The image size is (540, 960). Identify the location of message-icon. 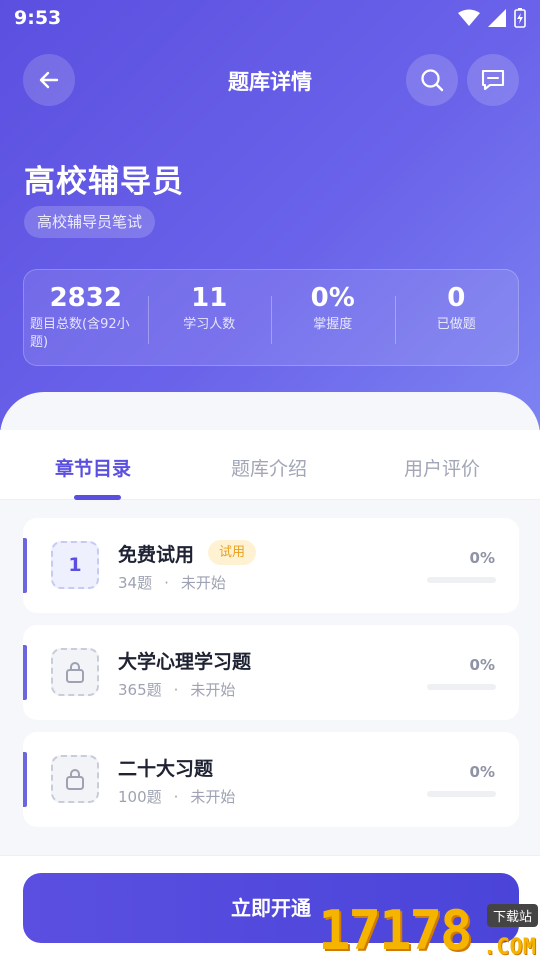
(493, 80).